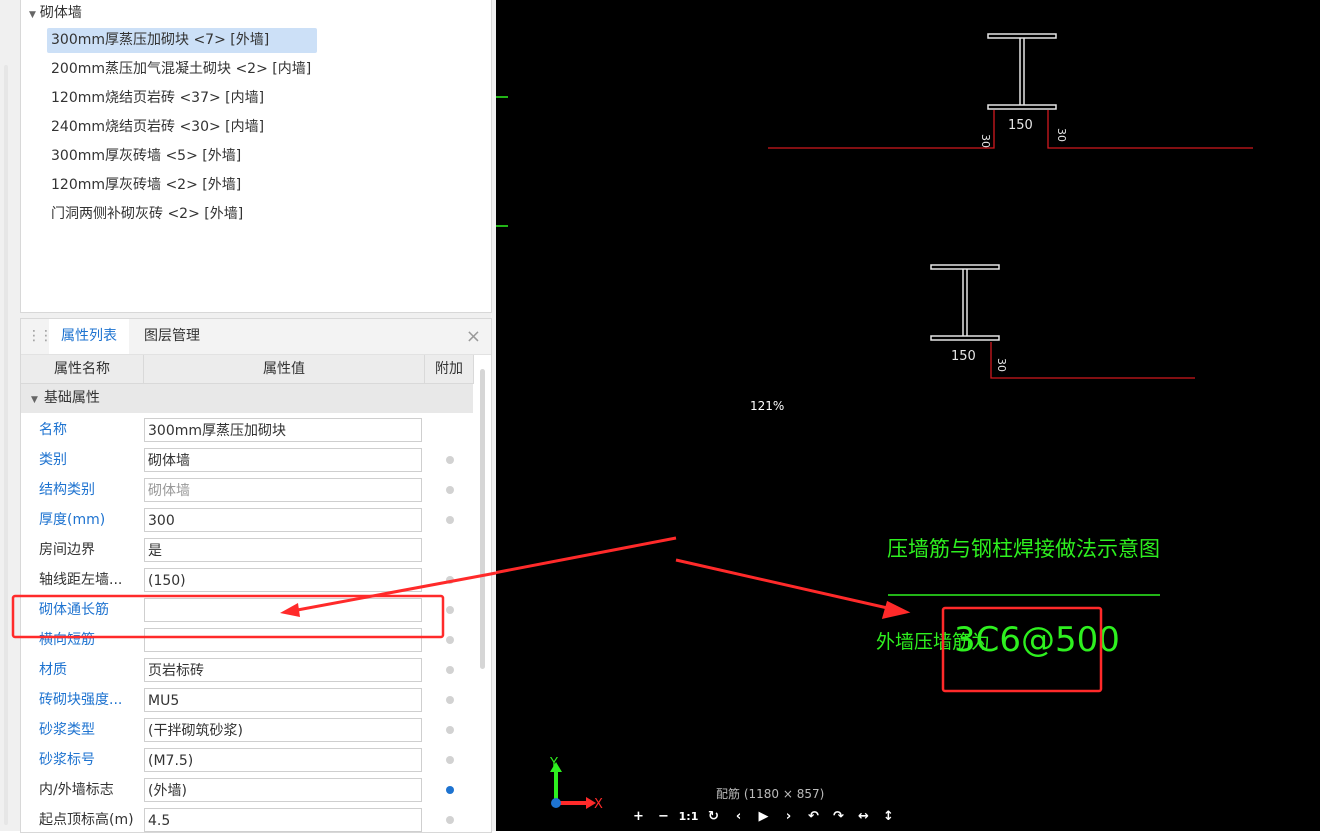 This screenshot has width=1320, height=835. Describe the element at coordinates (767, 406) in the screenshot. I see `zoom-level: 121%` at that location.